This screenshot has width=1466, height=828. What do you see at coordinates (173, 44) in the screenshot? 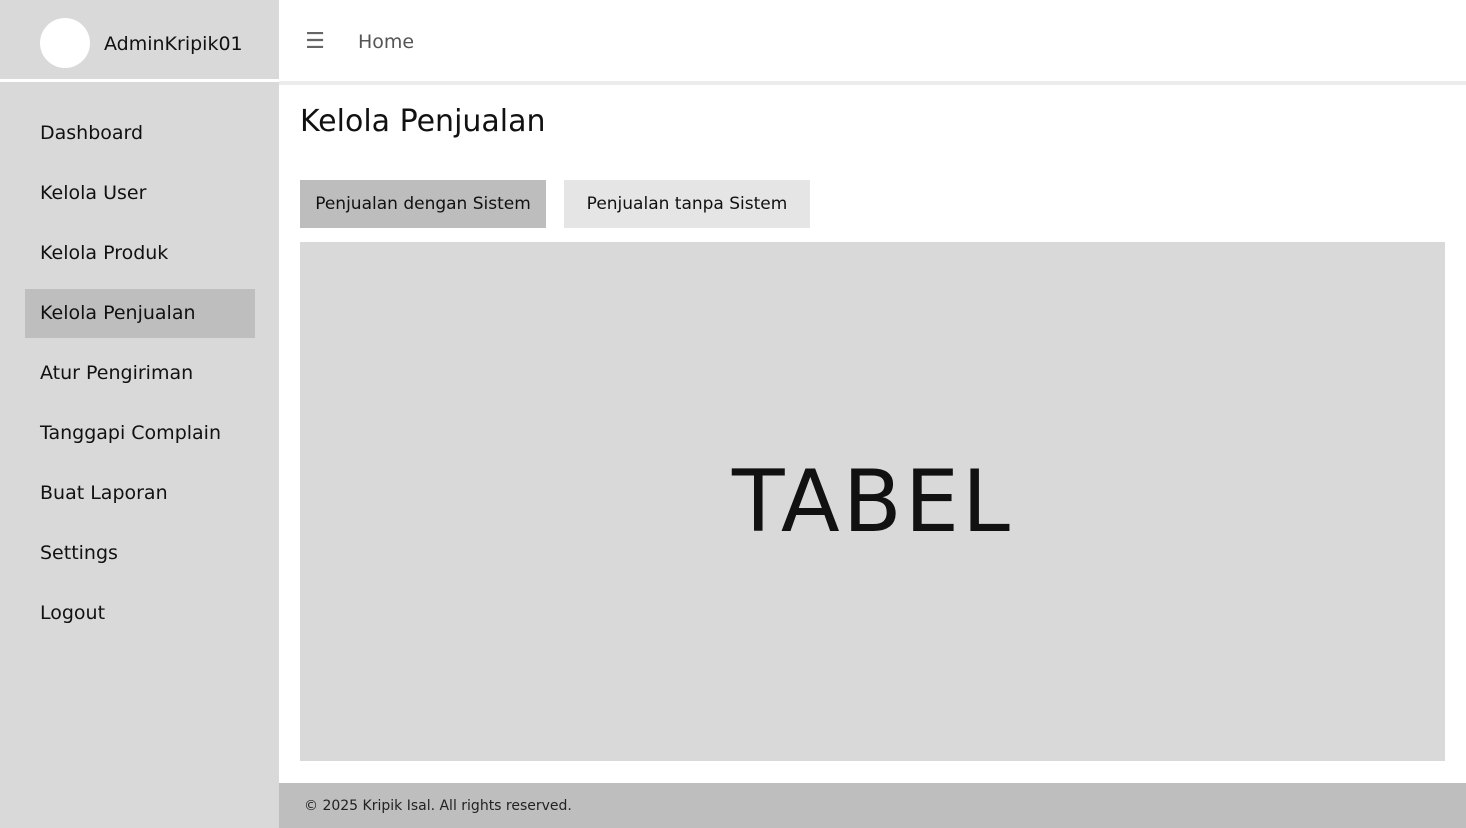
I see `username: AdminKripik01` at bounding box center [173, 44].